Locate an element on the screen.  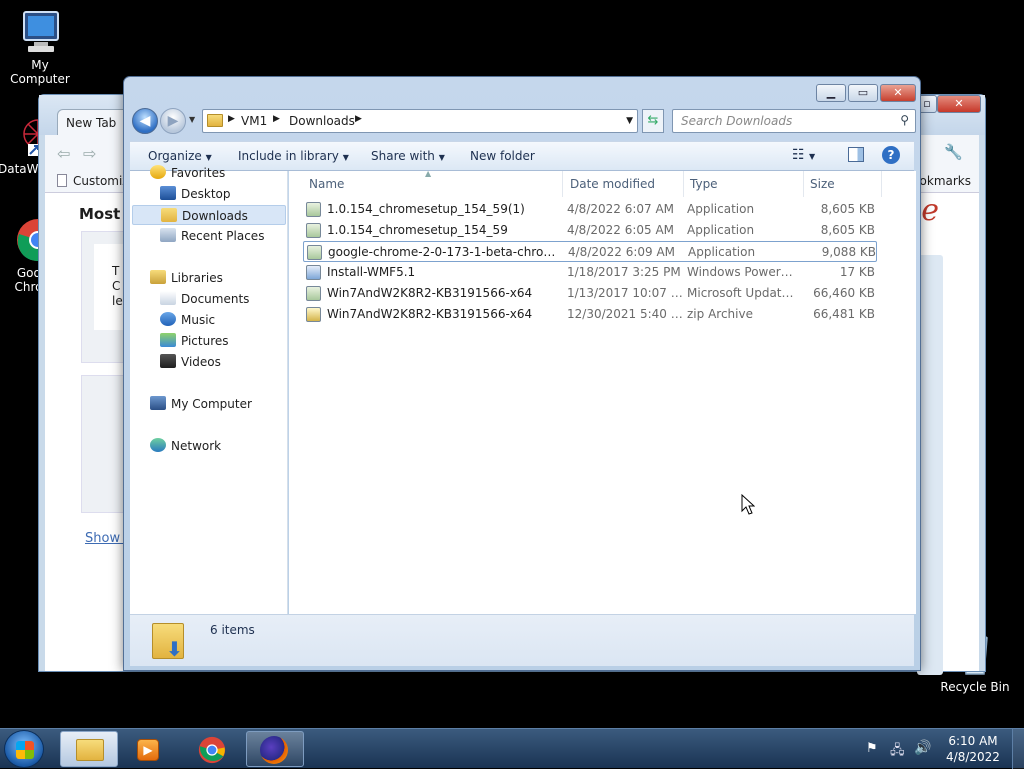
nav-documents: Documents is located at coordinates (204, 299).